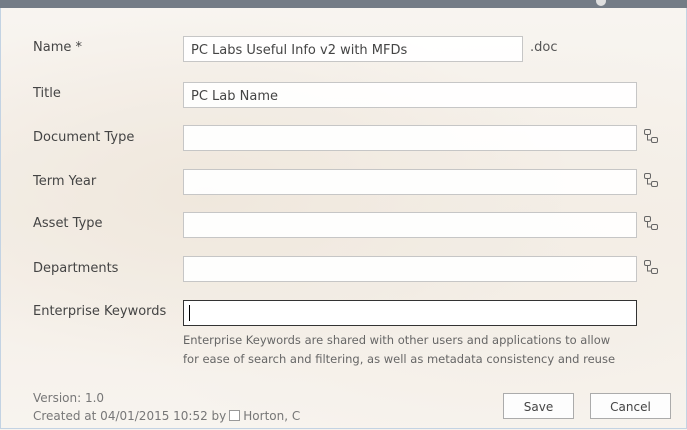 The width and height of the screenshot is (687, 430). What do you see at coordinates (410, 269) in the screenshot?
I see `departments-input` at bounding box center [410, 269].